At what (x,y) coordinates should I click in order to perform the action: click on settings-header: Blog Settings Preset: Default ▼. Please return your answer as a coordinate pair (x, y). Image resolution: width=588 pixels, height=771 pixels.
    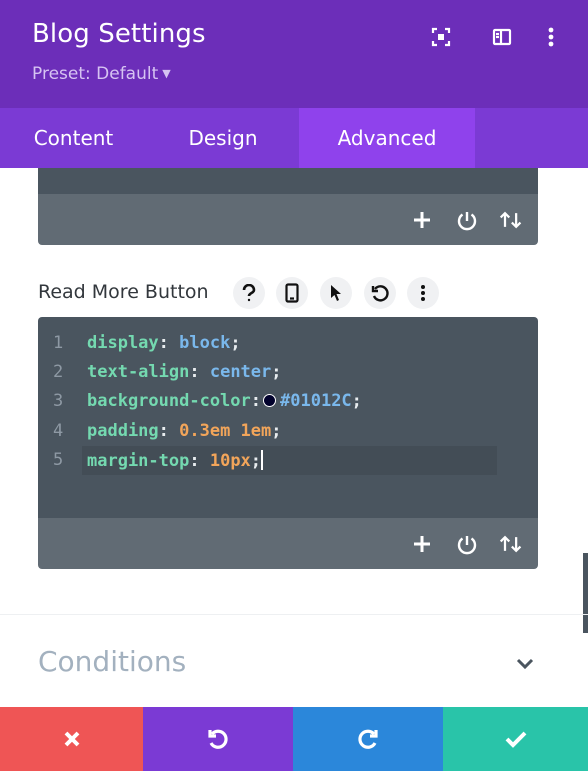
    Looking at the image, I should click on (294, 54).